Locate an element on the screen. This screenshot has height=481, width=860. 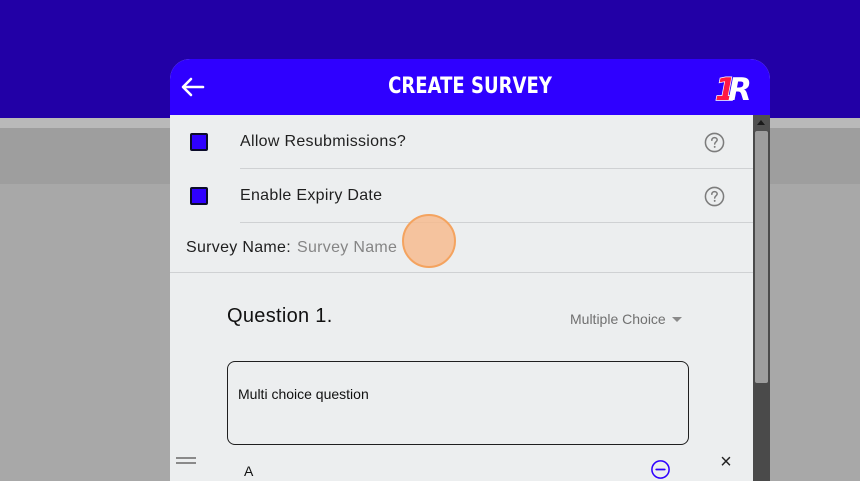
question-type-value: Multiple Choice is located at coordinates (618, 319).